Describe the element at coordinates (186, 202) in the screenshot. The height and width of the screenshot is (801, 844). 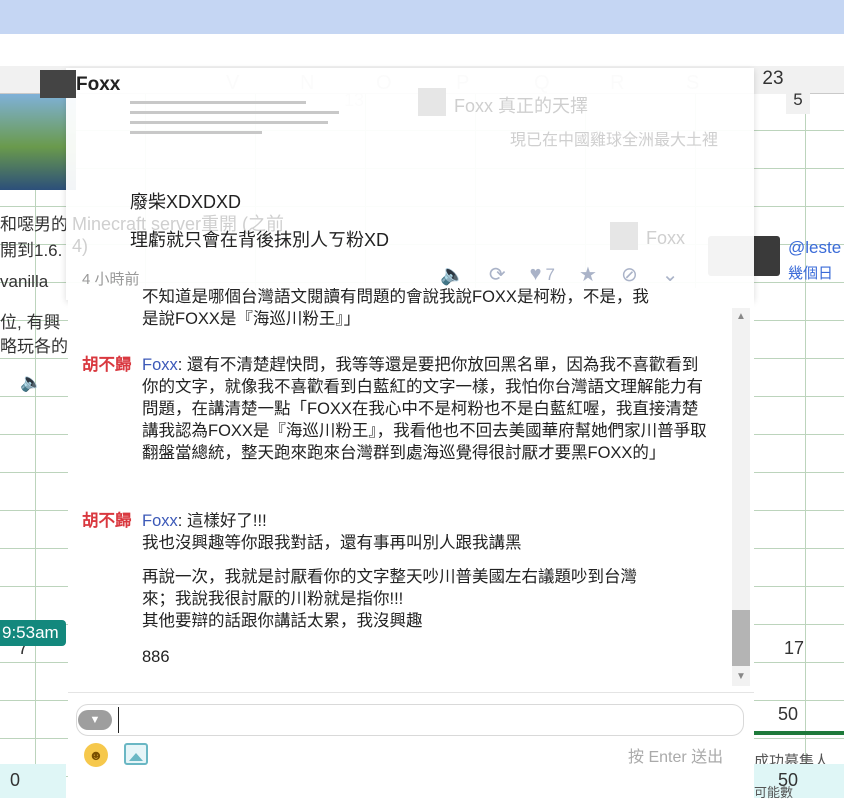
I see `post-line-1: 廢柴XDXDXD` at that location.